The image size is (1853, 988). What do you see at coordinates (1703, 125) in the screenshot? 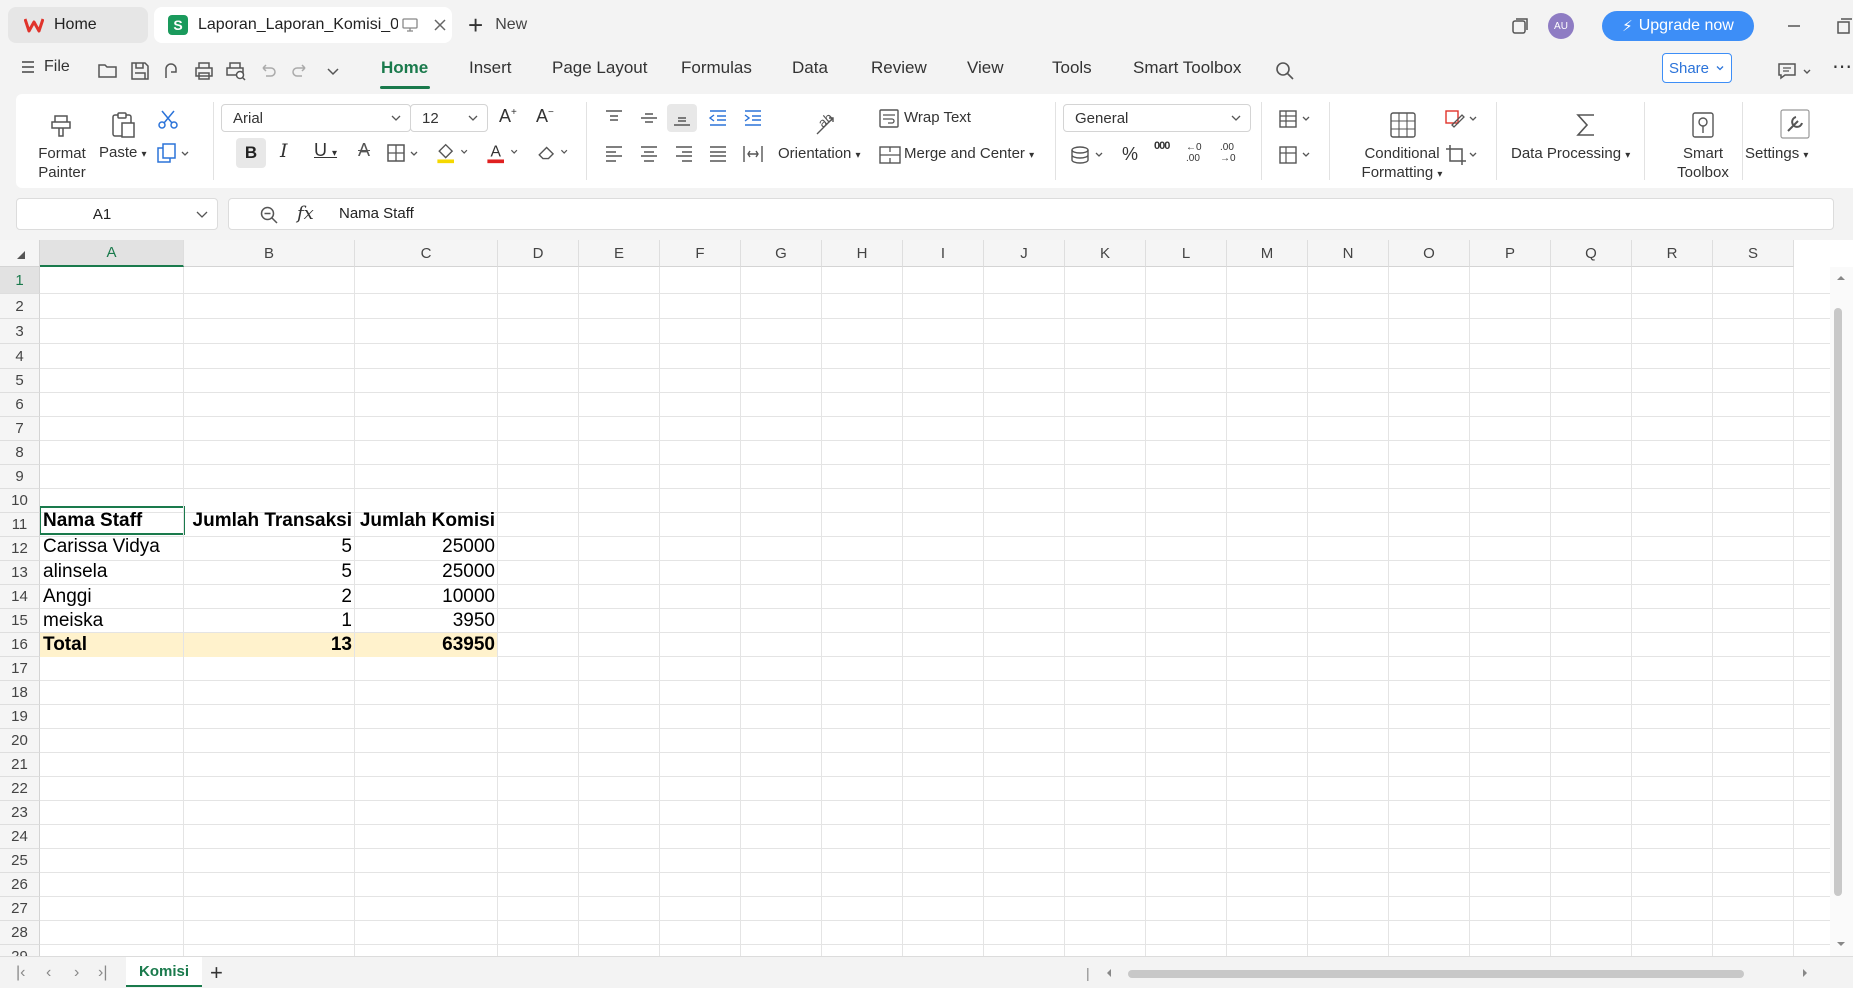
I see `smart-toolbox-icon` at bounding box center [1703, 125].